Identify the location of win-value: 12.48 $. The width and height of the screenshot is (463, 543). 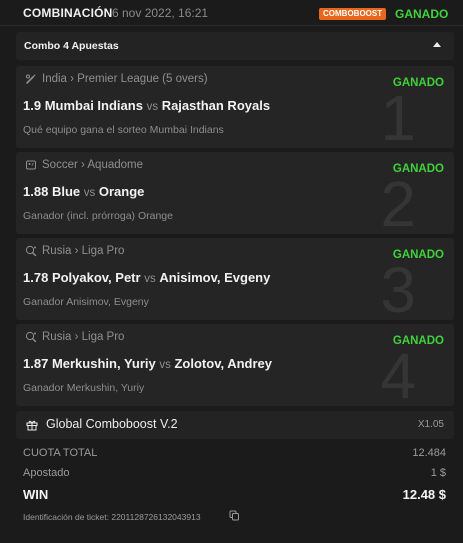
(424, 494).